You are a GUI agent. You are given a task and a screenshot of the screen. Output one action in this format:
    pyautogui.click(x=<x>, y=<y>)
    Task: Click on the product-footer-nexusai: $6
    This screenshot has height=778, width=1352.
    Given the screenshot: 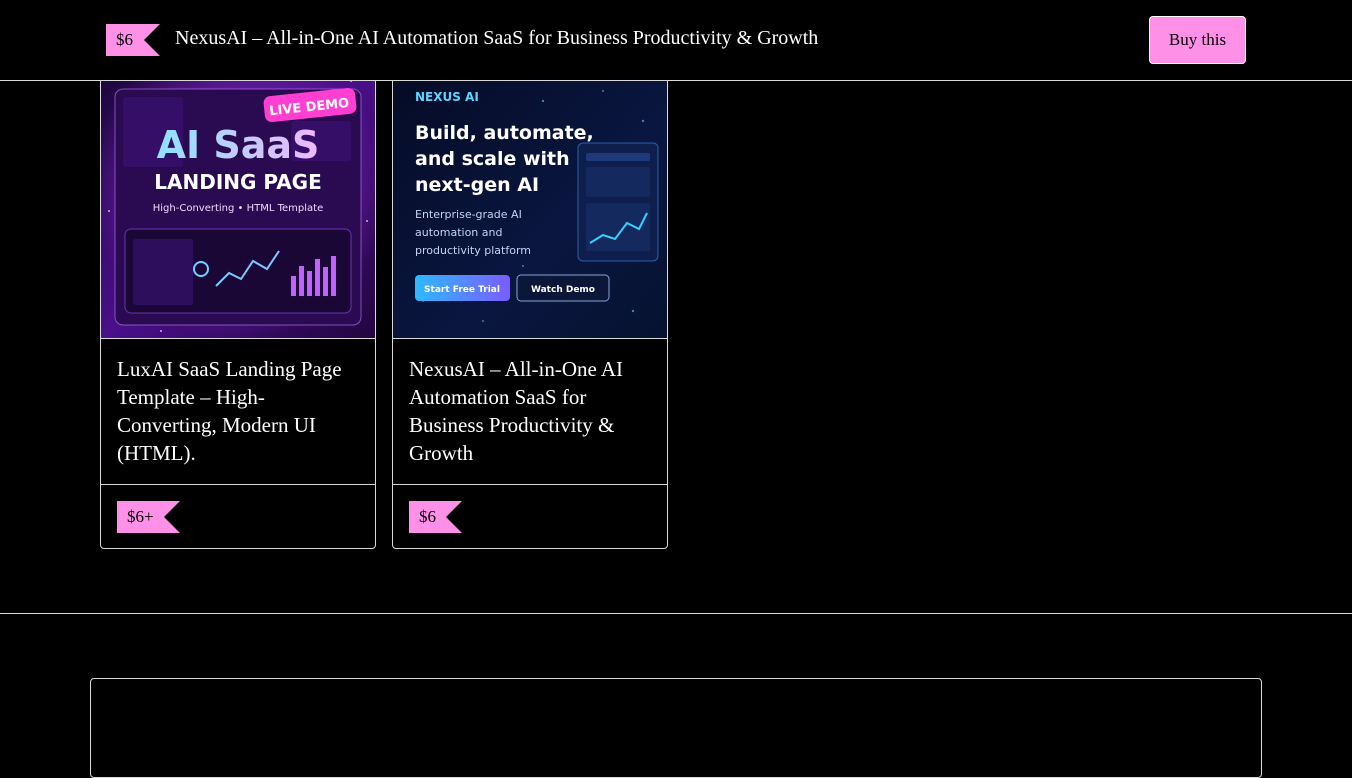 What is the action you would take?
    pyautogui.click(x=530, y=516)
    